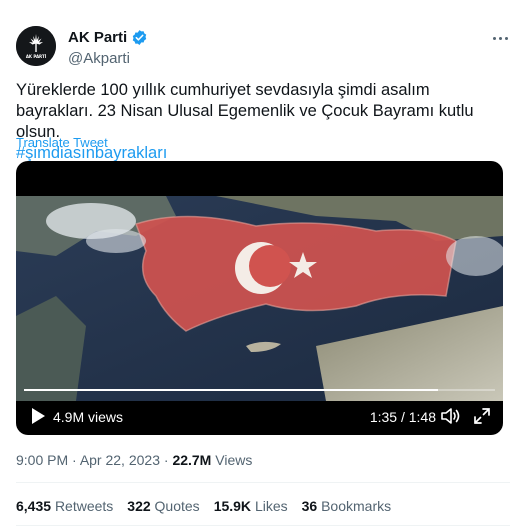 The image size is (526, 528). What do you see at coordinates (263, 525) in the screenshot?
I see `divider-bottom` at bounding box center [263, 525].